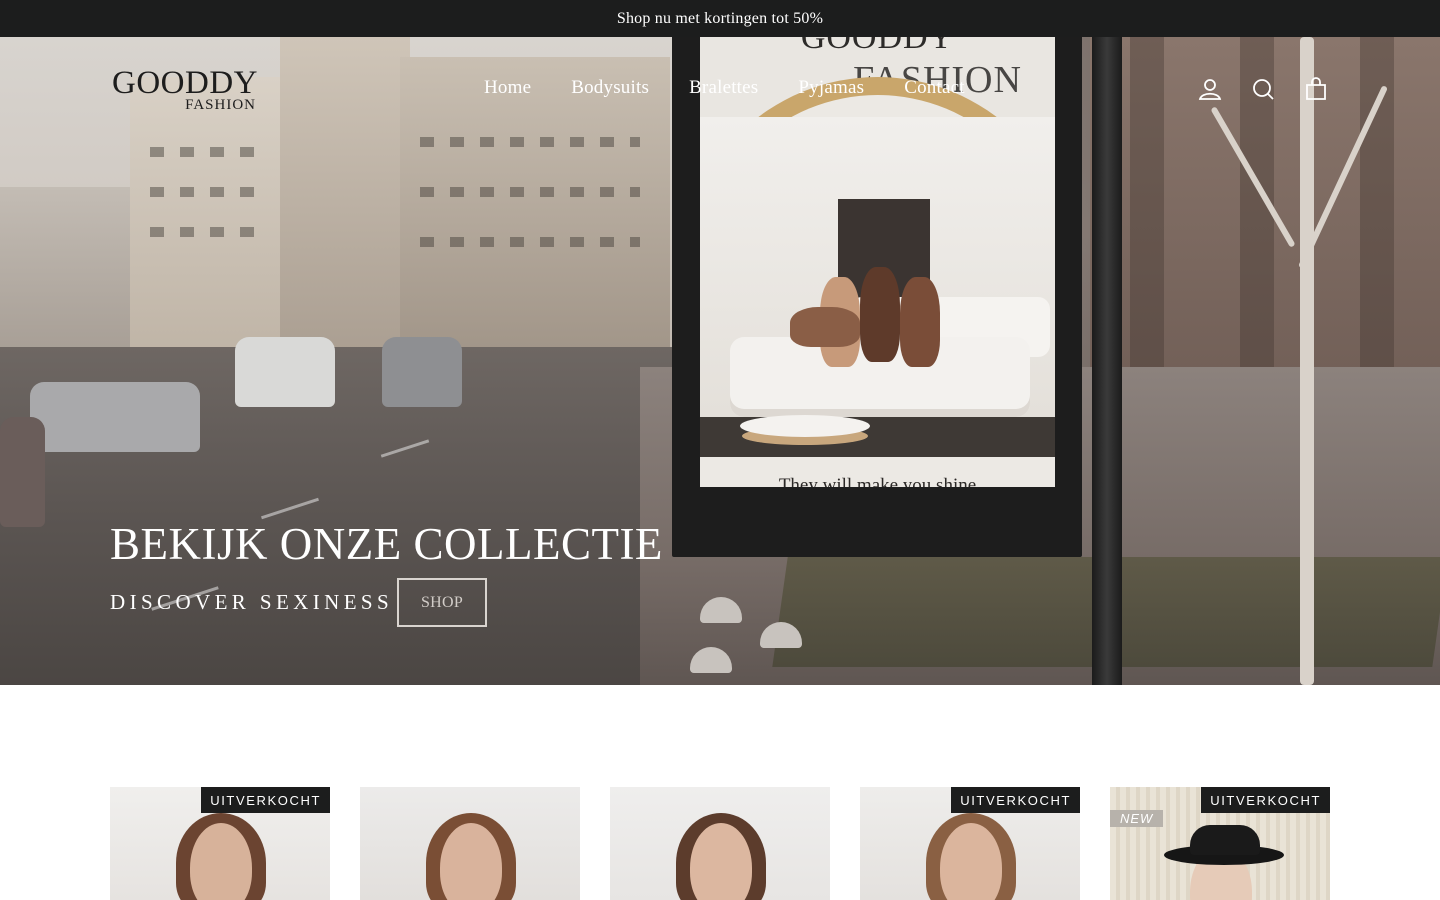  What do you see at coordinates (507, 88) in the screenshot?
I see `nav-item-home: Home` at bounding box center [507, 88].